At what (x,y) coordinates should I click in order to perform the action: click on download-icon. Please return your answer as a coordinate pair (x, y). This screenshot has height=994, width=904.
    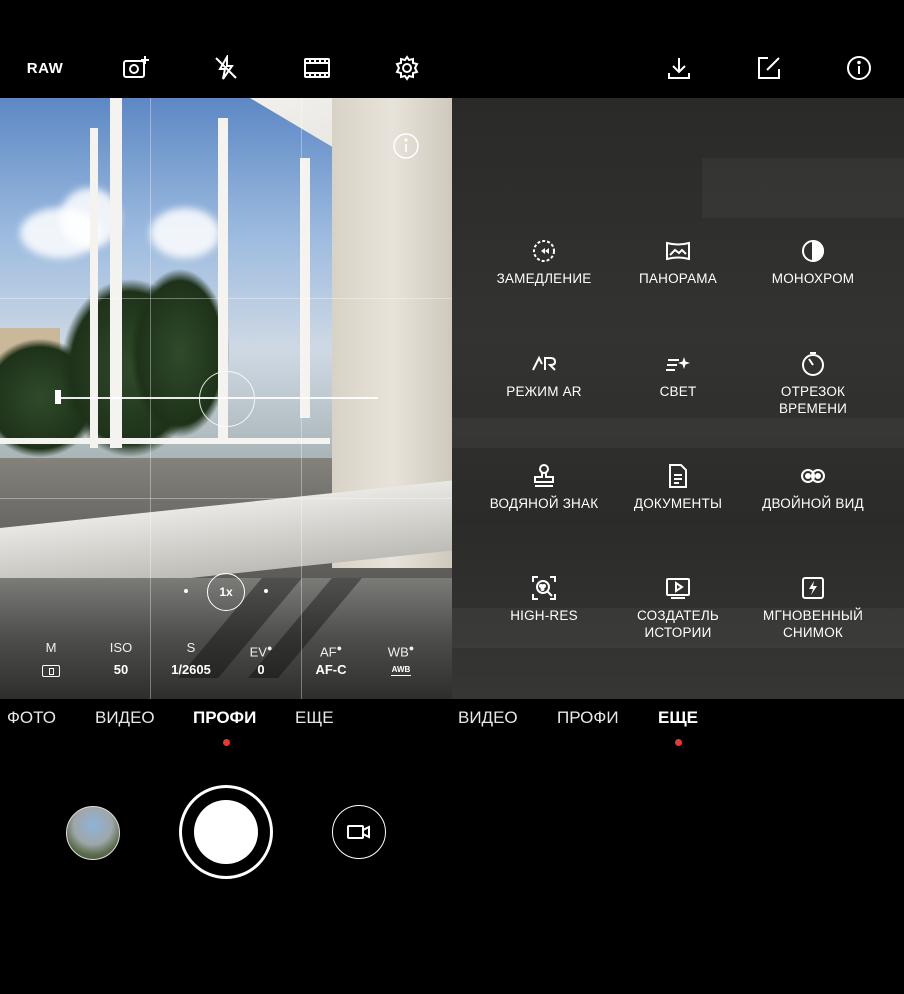
    Looking at the image, I should click on (679, 68).